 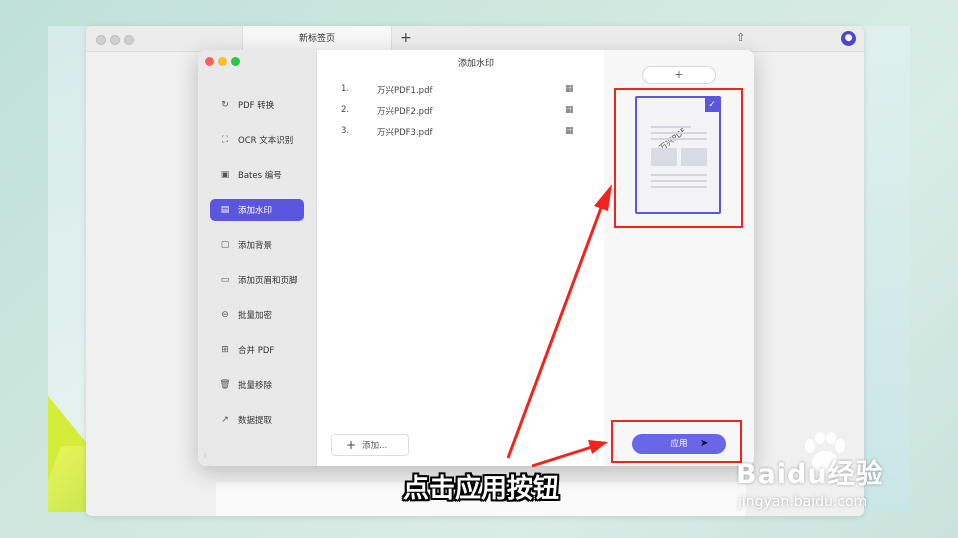 What do you see at coordinates (562, 456) in the screenshot?
I see `arrow-line-right` at bounding box center [562, 456].